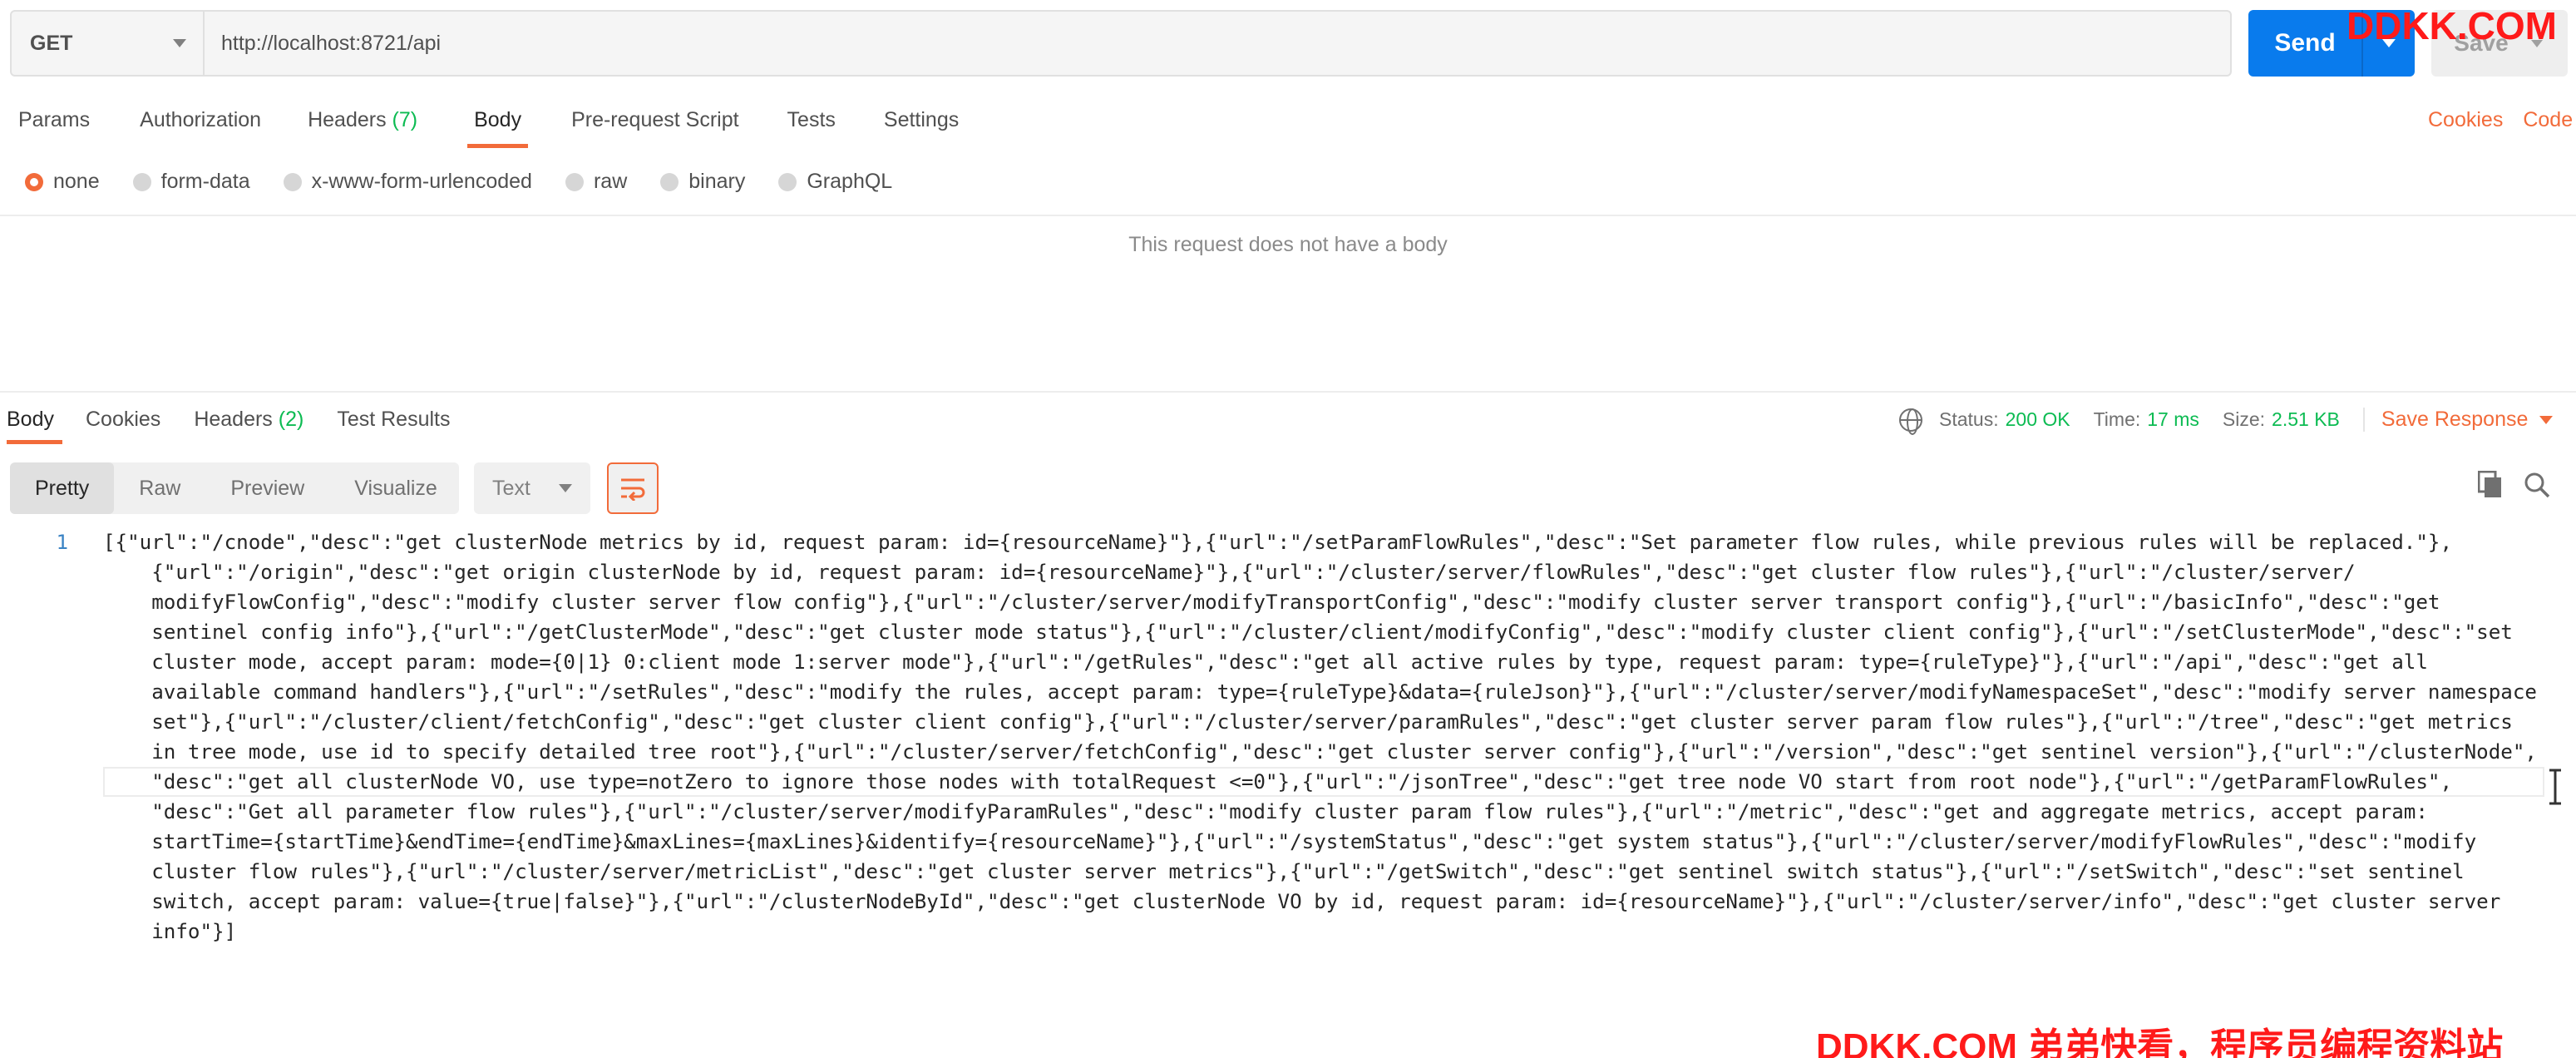  I want to click on no-body-message: This request does not have a body, so click(1288, 244).